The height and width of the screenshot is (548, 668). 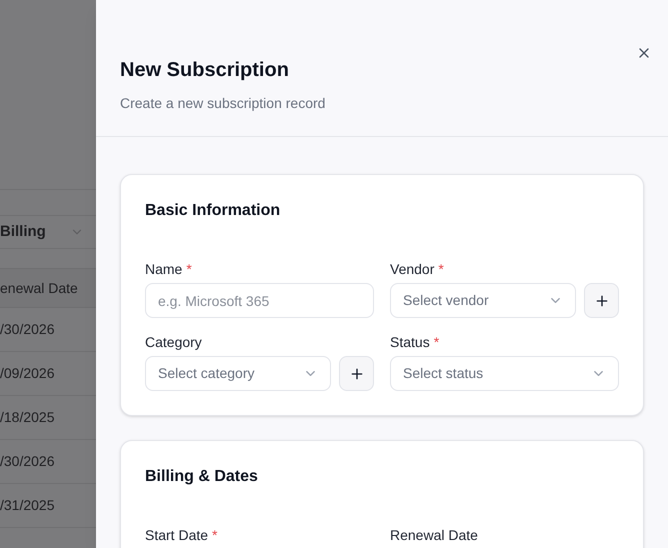 What do you see at coordinates (223, 103) in the screenshot?
I see `dialog-subtitle: Create a new subscription record` at bounding box center [223, 103].